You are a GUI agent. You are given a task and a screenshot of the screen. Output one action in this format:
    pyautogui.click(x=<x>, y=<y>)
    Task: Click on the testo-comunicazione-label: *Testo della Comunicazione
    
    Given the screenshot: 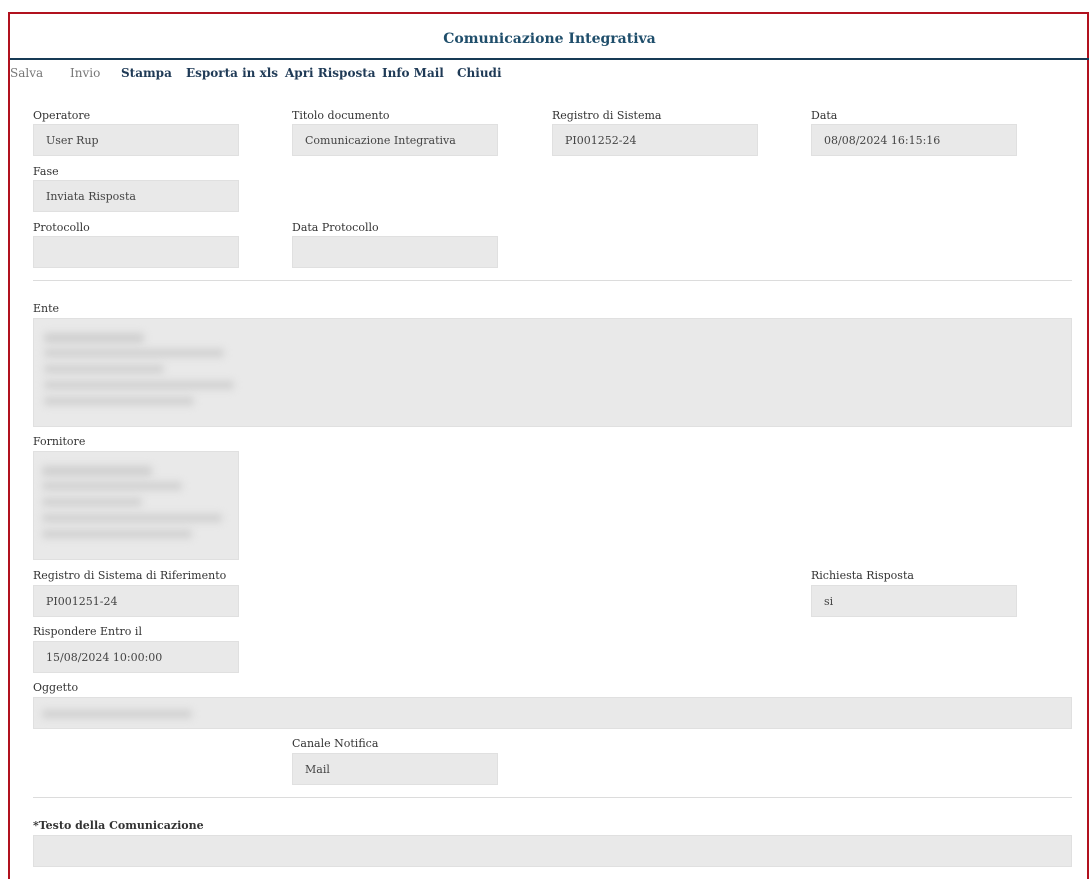 What is the action you would take?
    pyautogui.click(x=118, y=825)
    